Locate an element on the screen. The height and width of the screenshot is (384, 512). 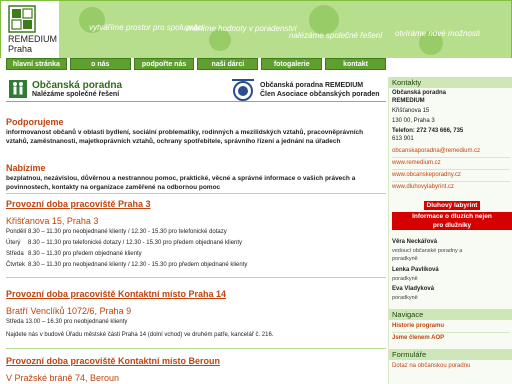
remedium-logo-icon is located at coordinates (22, 19).